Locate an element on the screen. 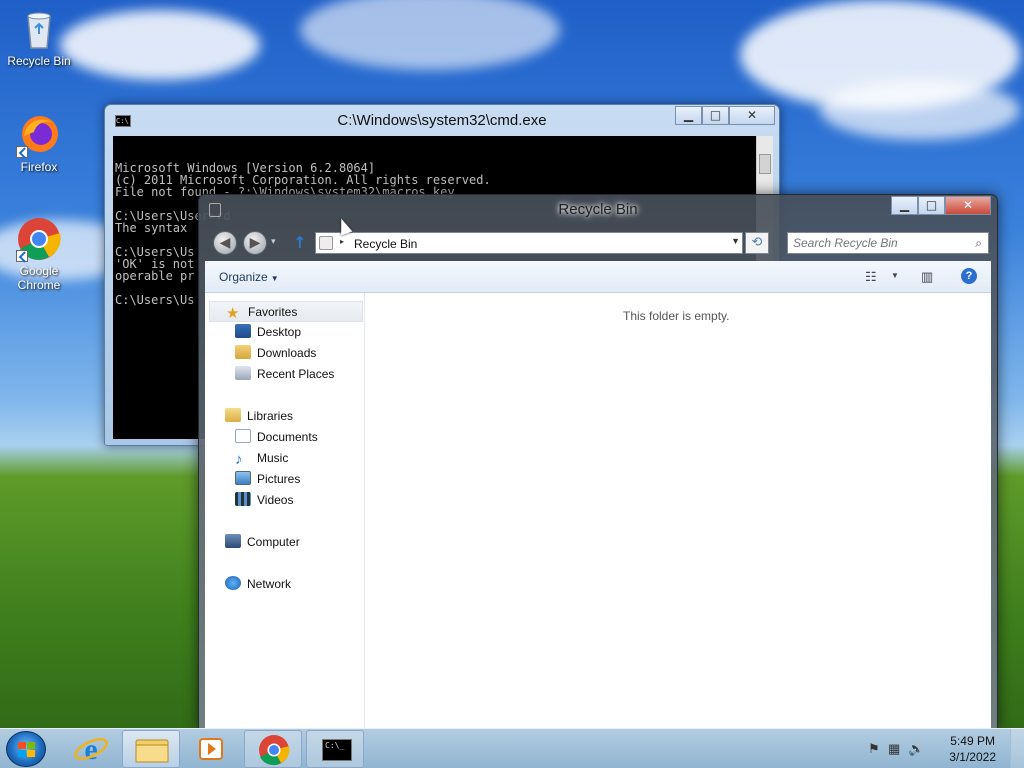  libraries-icon is located at coordinates (233, 415).